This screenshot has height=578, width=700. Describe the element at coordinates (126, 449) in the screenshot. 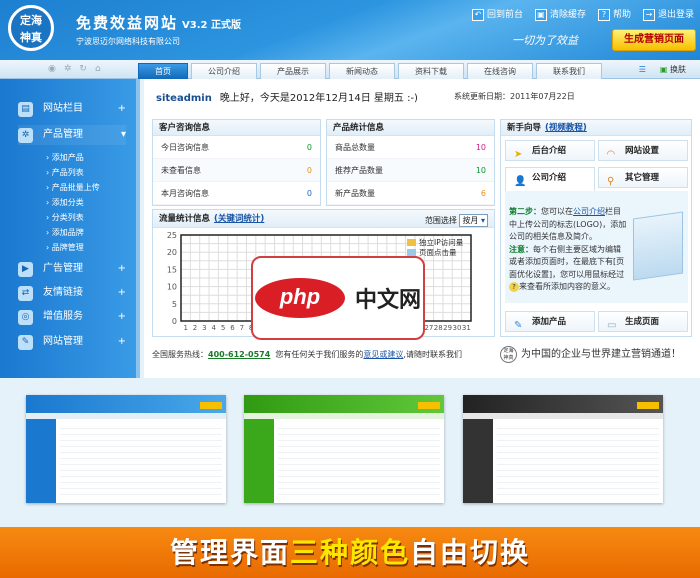

I see `theme-preview-blue` at that location.